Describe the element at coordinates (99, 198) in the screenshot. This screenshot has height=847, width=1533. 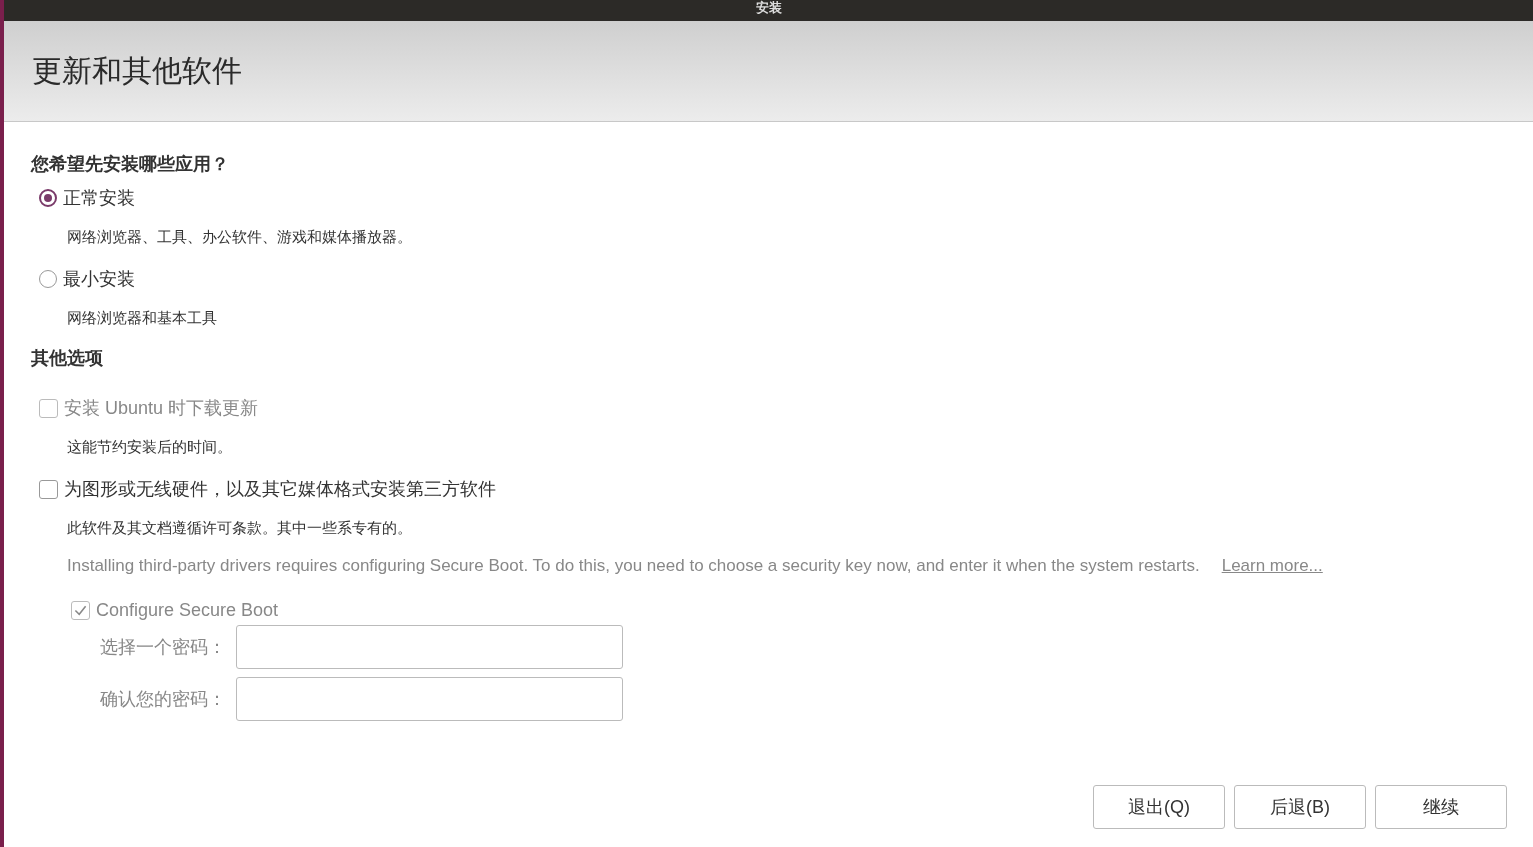
I see `option-label: 正常安装` at that location.